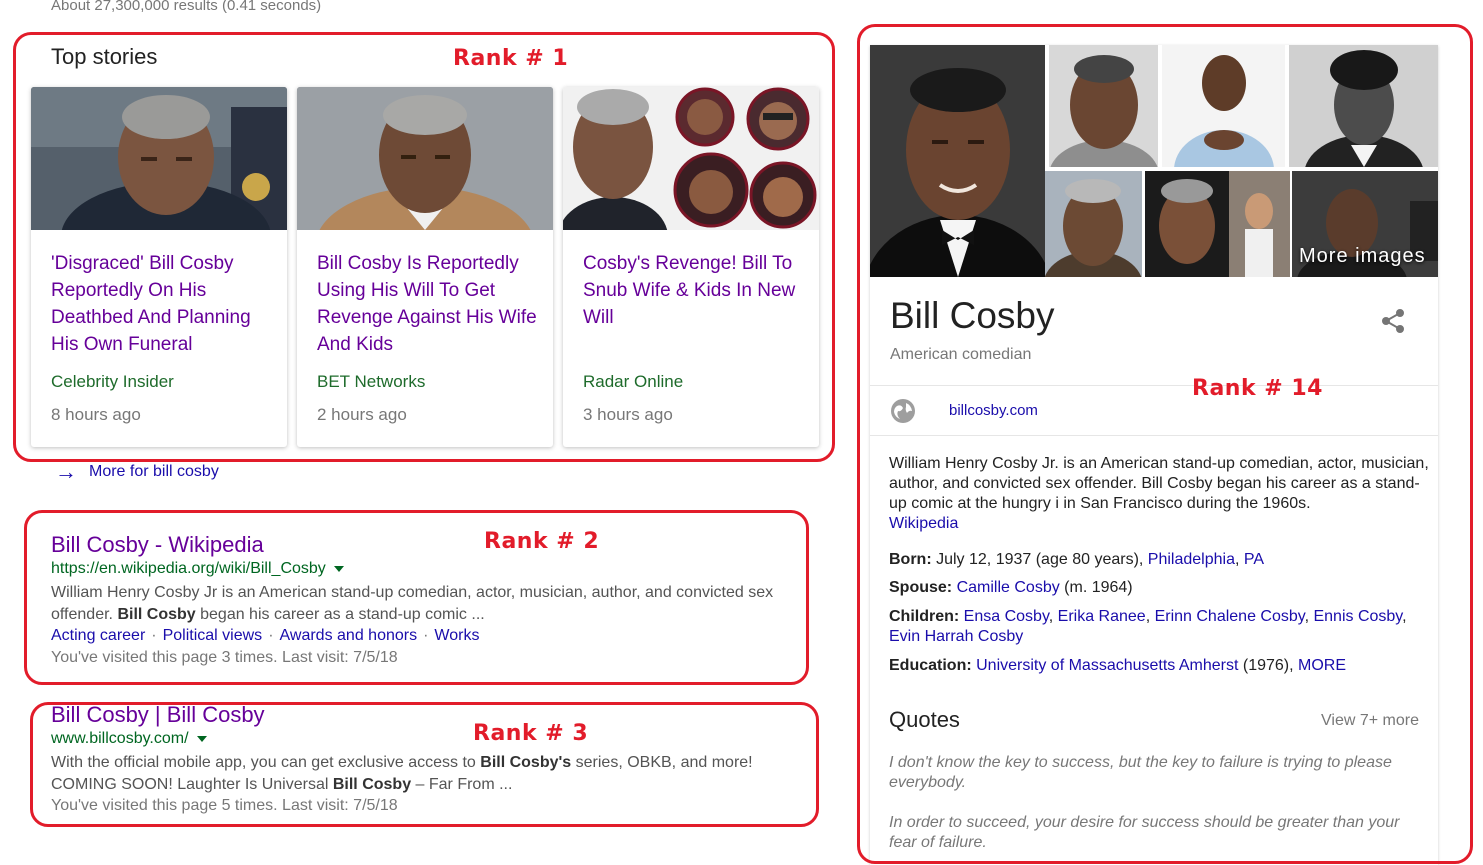 The image size is (1483, 865). I want to click on rank-2-label: Rank # 2, so click(542, 541).